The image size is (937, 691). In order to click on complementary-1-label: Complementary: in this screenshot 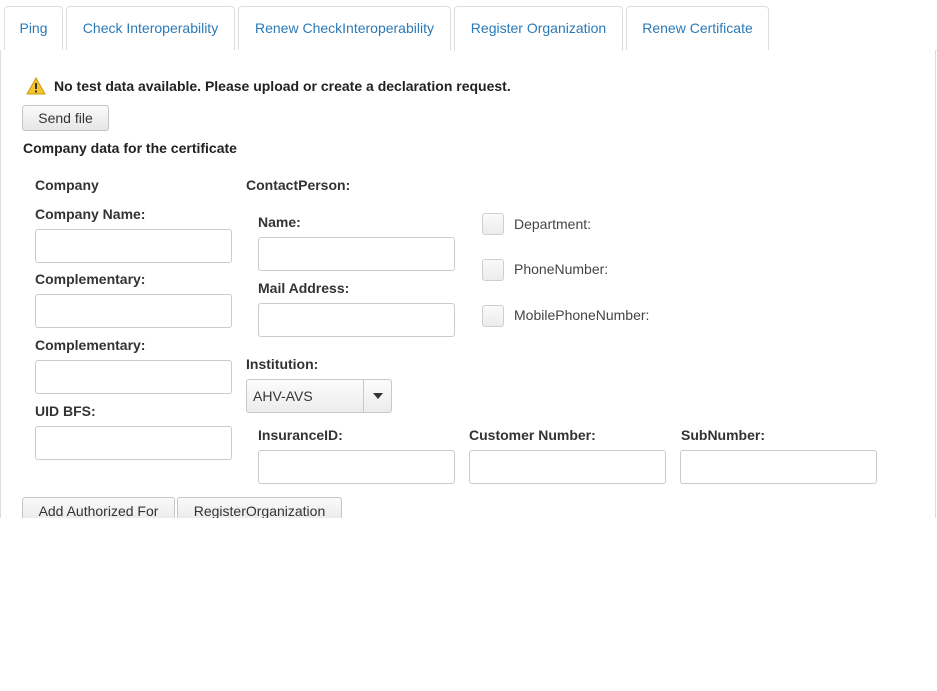, I will do `click(90, 279)`.